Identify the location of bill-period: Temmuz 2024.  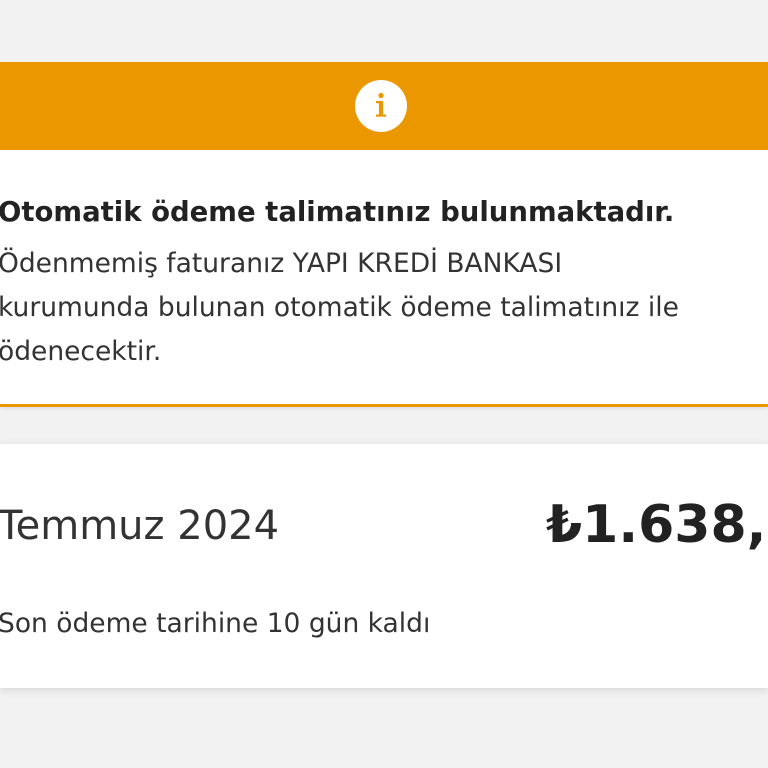
(140, 526).